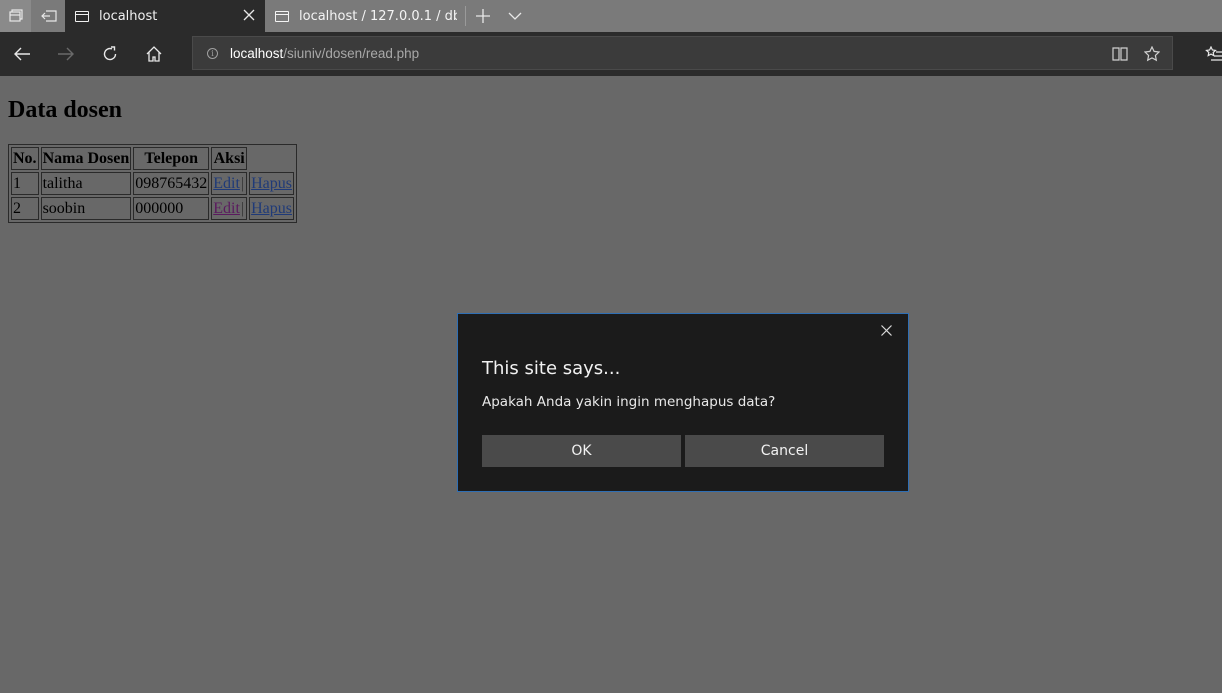 The height and width of the screenshot is (693, 1222). Describe the element at coordinates (482, 16) in the screenshot. I see `plus-icon` at that location.